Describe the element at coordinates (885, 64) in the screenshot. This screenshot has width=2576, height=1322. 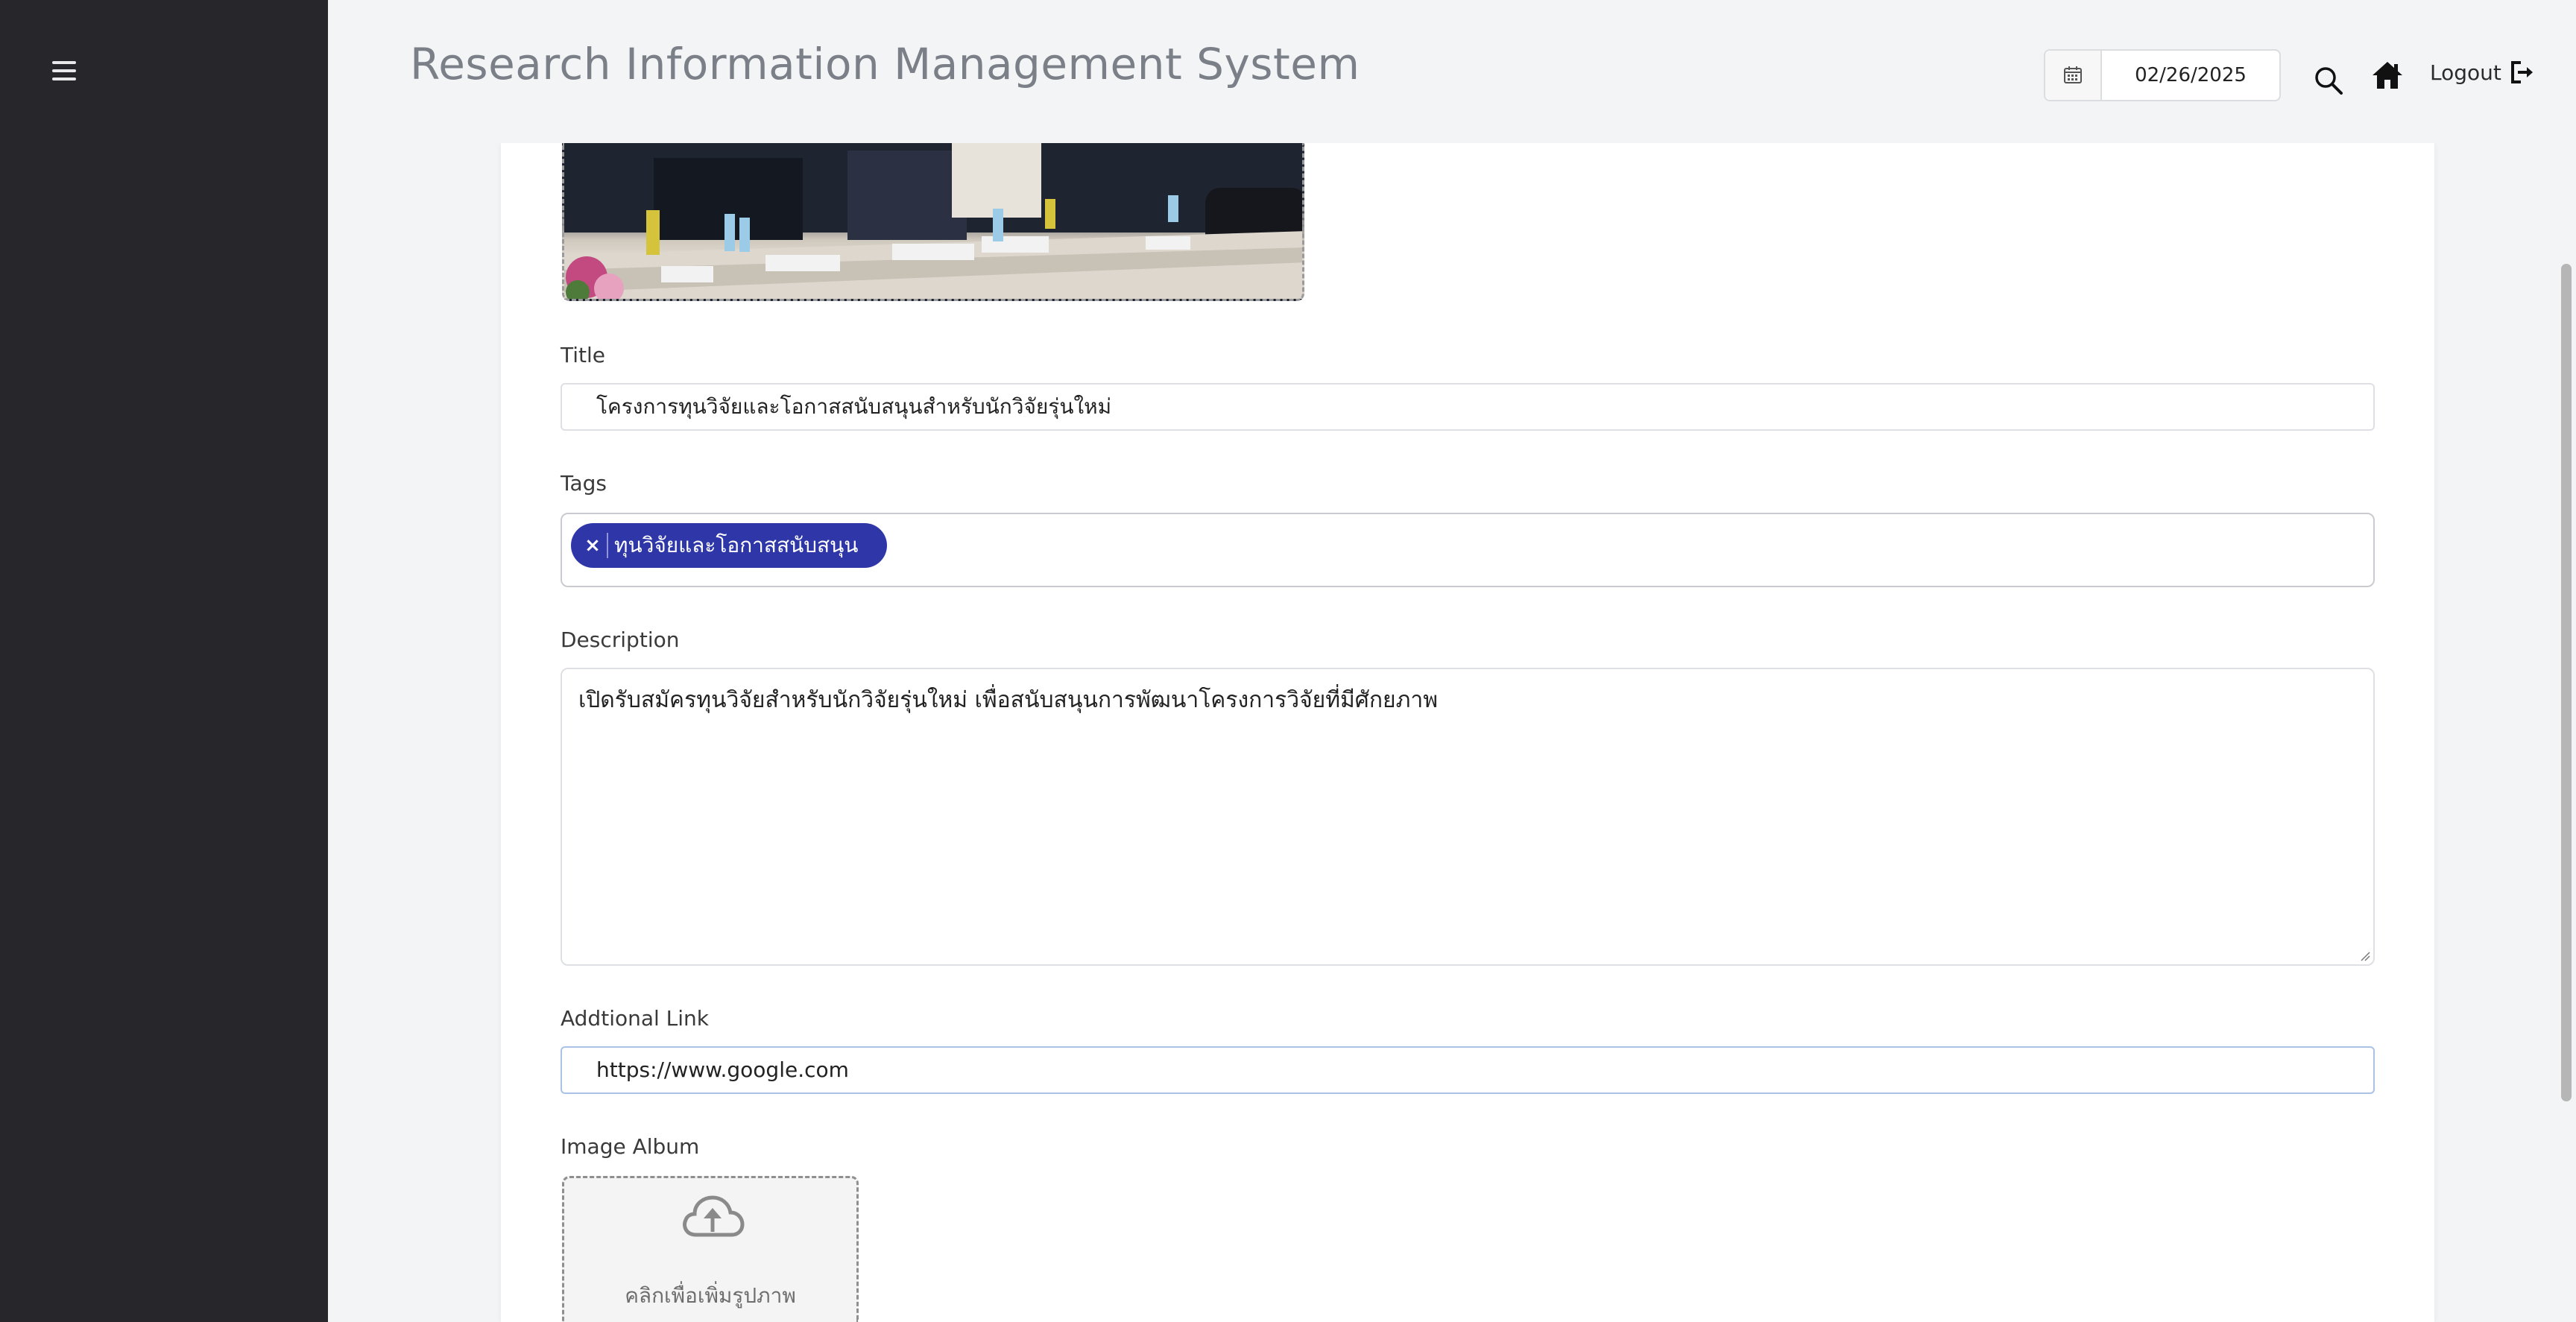
I see `app-title: Research Information Management System` at that location.